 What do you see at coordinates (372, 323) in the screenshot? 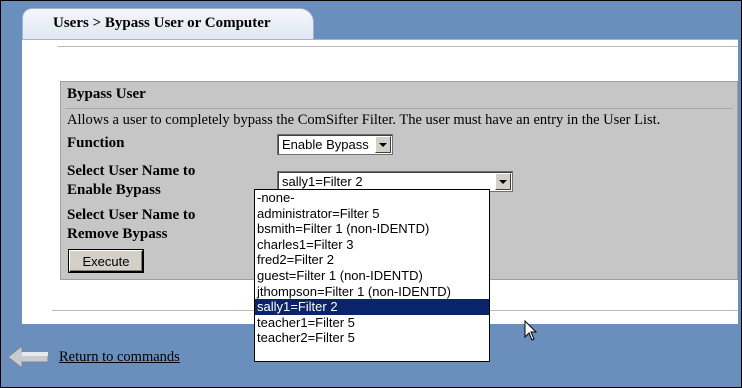
I see `list-item: teacher1=Filter 5` at bounding box center [372, 323].